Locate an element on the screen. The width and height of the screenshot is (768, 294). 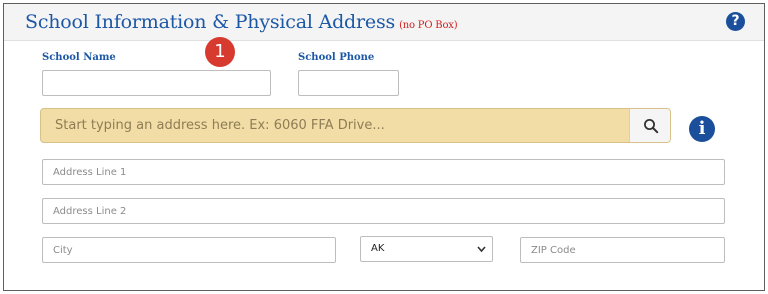
school-name-input is located at coordinates (156, 83).